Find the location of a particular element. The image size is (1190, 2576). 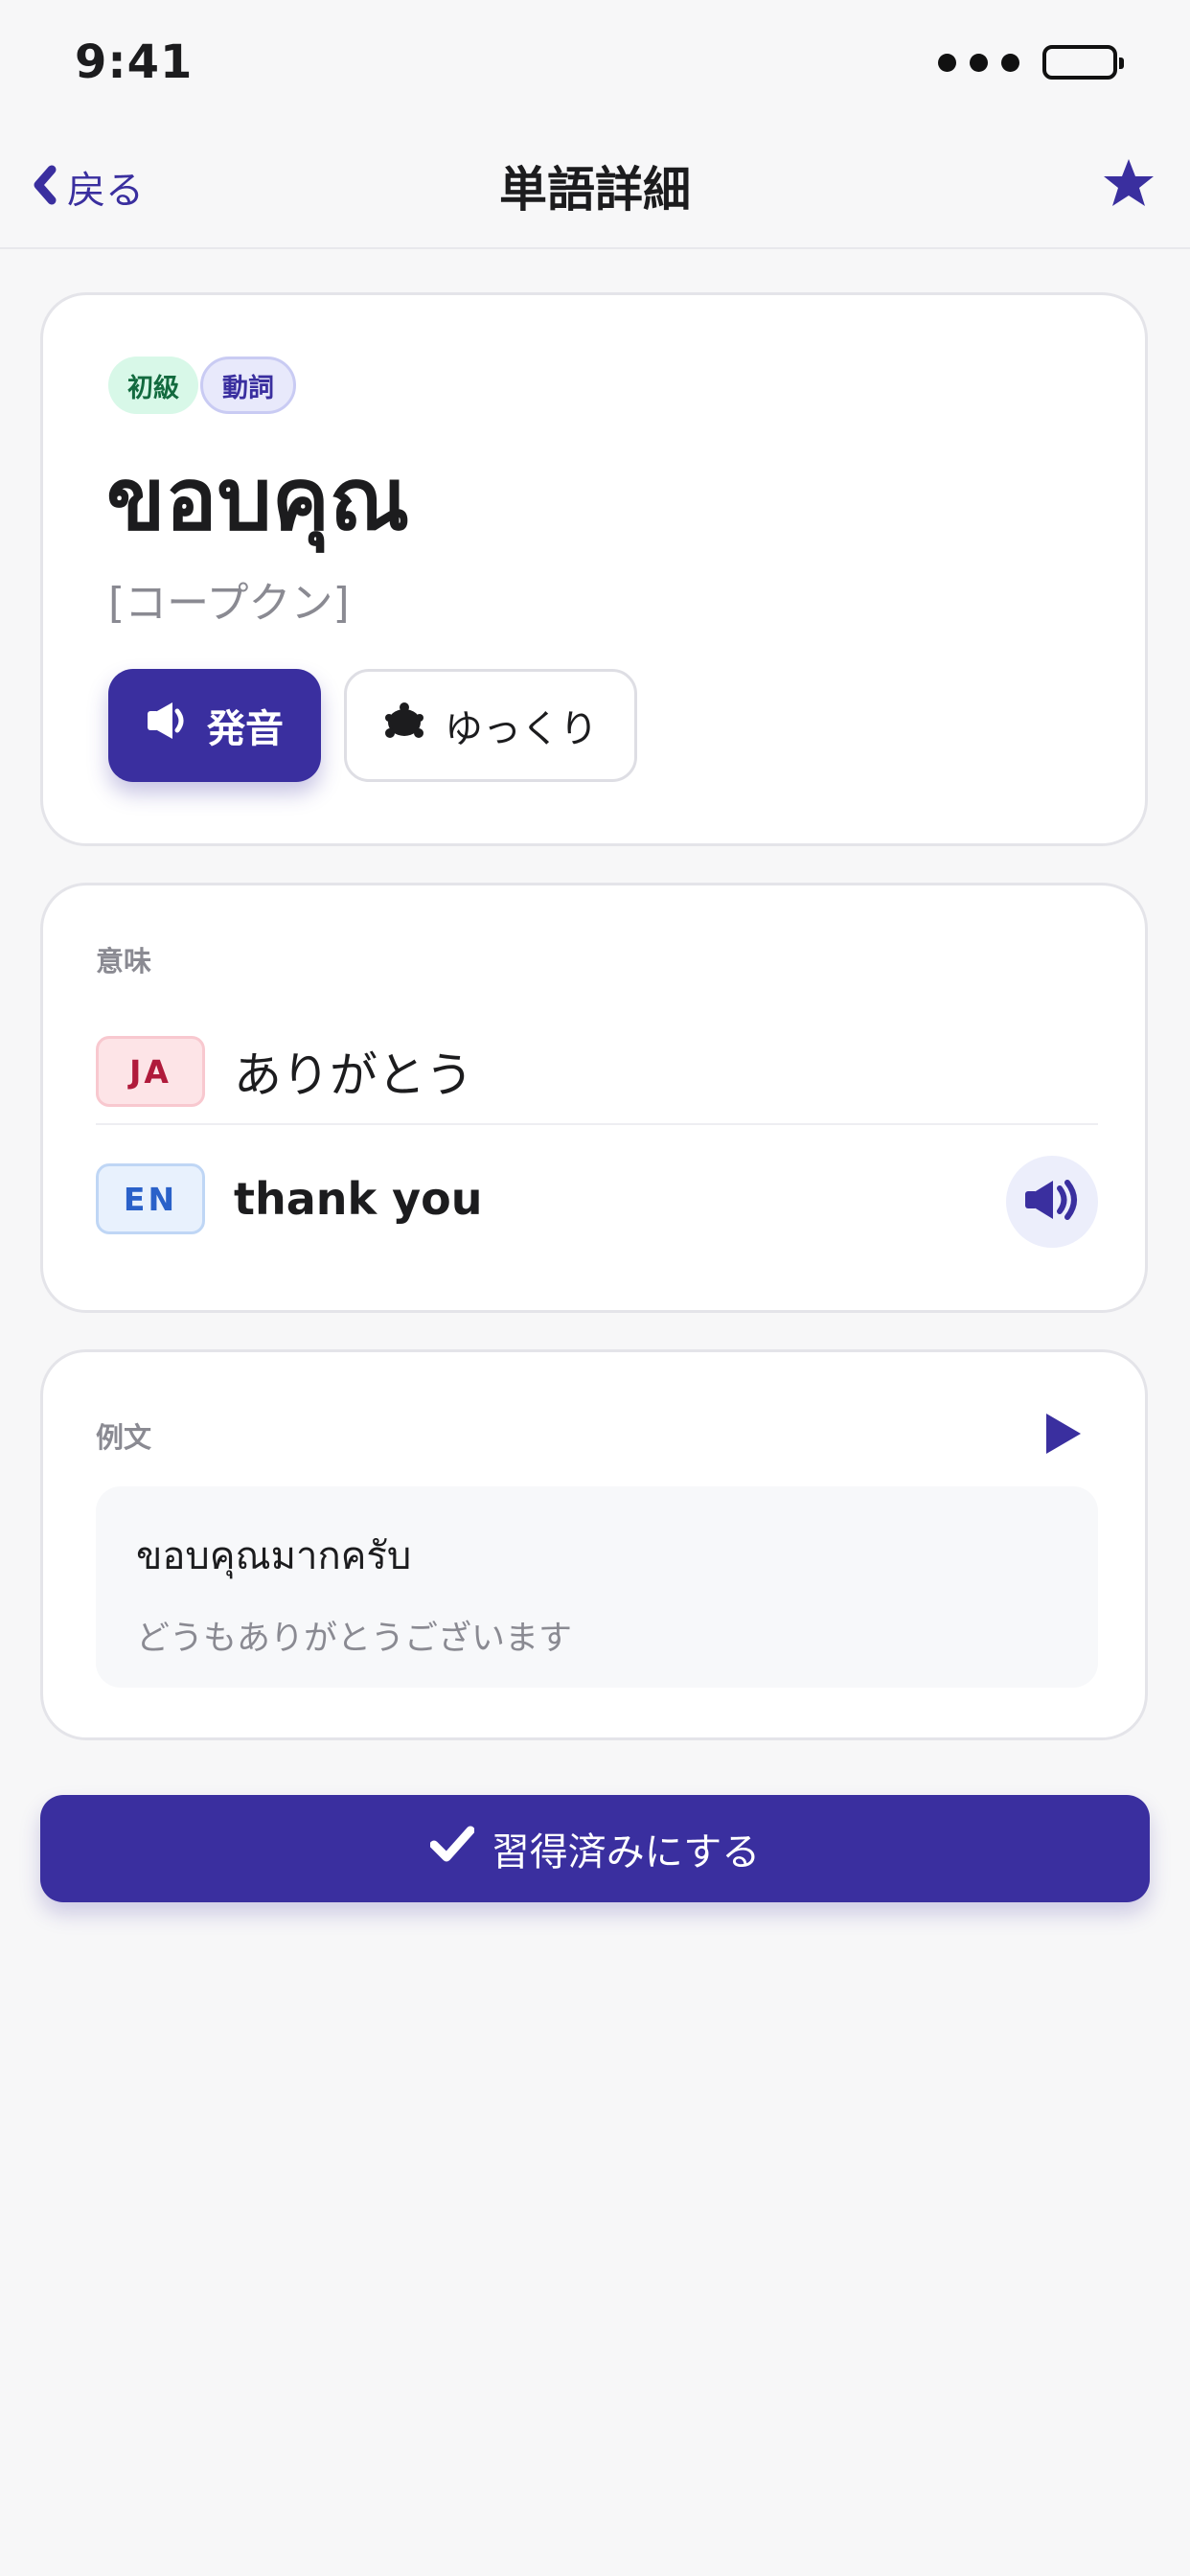

lang-badge-ja: JA is located at coordinates (151, 1071).